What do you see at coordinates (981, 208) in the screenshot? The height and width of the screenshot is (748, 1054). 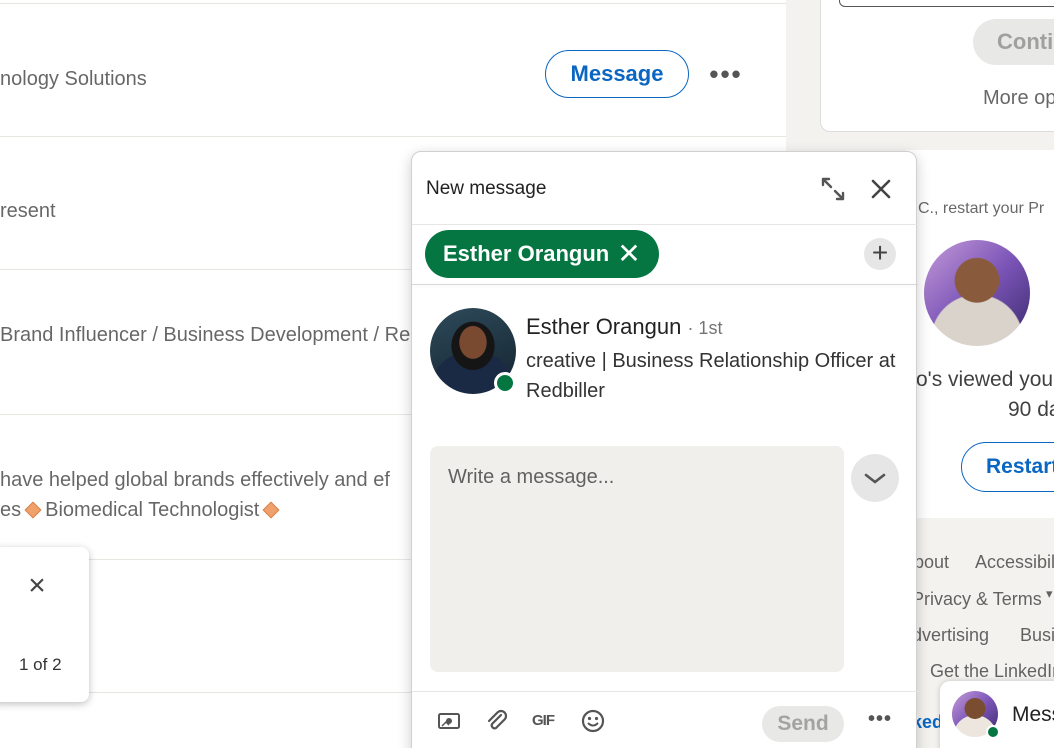 I see `restart-promo-text: C., restart your Pr` at bounding box center [981, 208].